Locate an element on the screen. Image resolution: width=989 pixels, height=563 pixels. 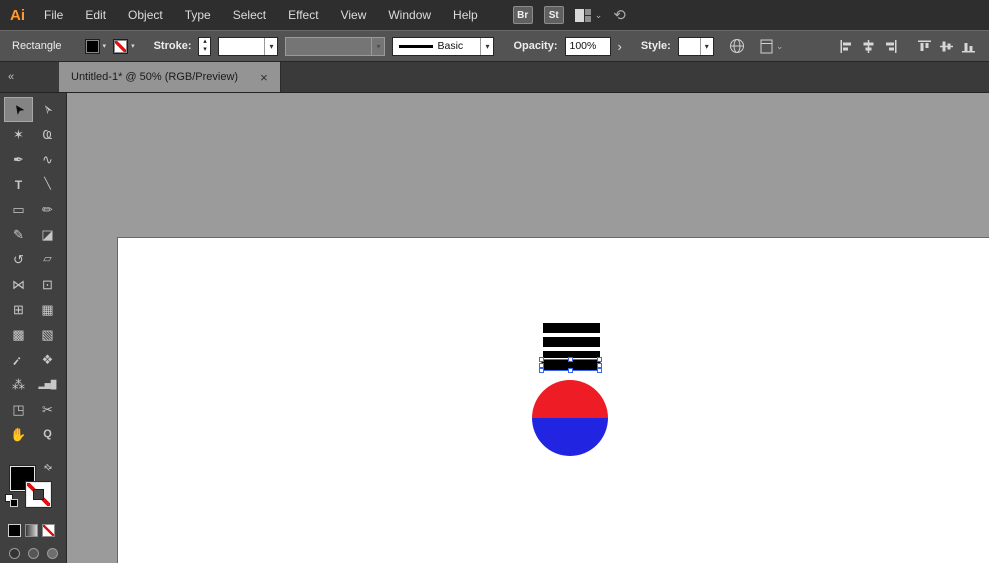
close-tab-icon: × is located at coordinates (264, 77).